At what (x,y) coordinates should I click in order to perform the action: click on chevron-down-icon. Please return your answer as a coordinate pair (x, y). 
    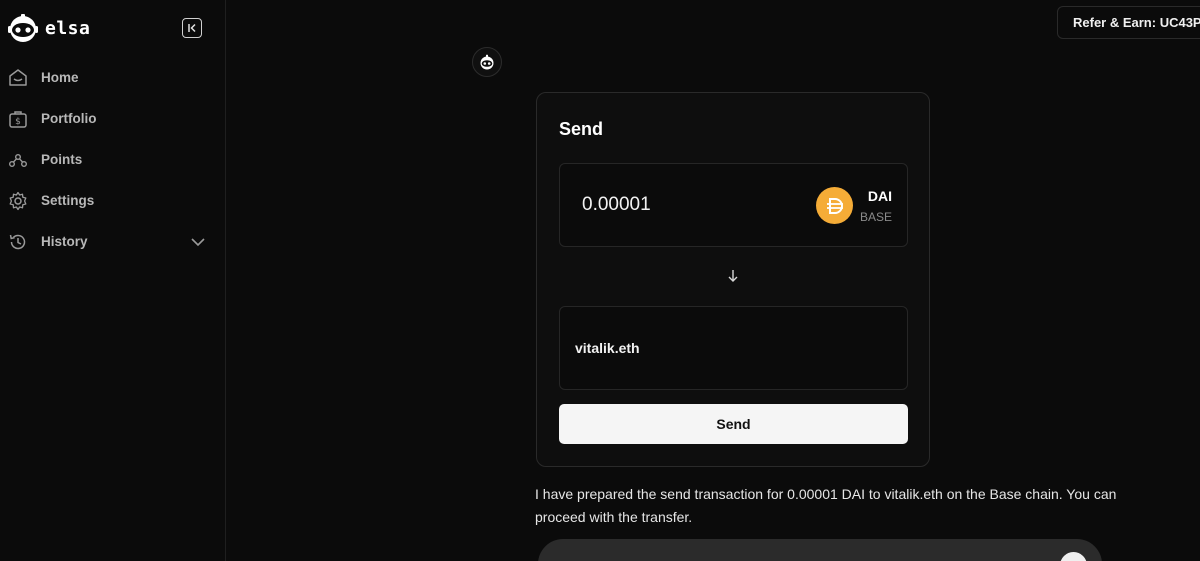
    Looking at the image, I should click on (198, 242).